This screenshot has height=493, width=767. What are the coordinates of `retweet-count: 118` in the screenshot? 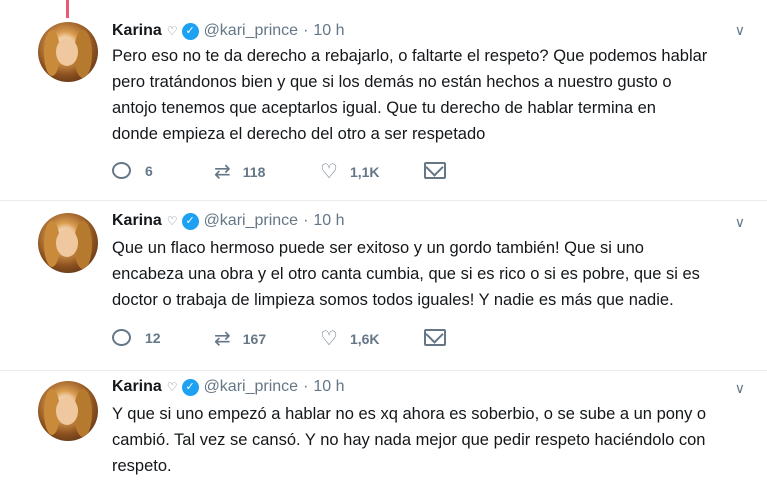 It's located at (254, 172).